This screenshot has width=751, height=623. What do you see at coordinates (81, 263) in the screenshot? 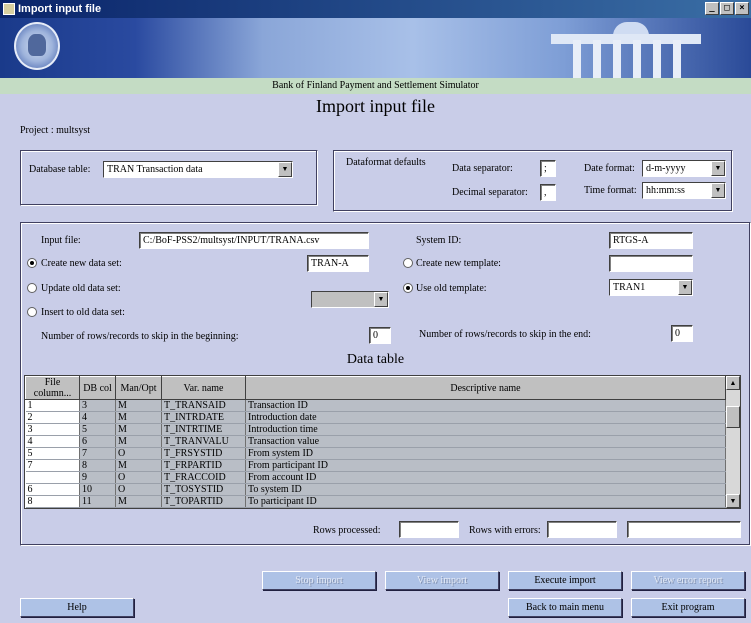
I see `create-new-label: Create new data set:` at bounding box center [81, 263].